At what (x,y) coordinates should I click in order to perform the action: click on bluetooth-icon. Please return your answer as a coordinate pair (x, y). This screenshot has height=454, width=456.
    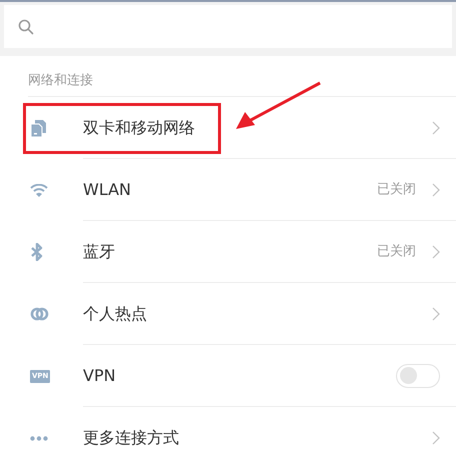
    Looking at the image, I should click on (37, 252).